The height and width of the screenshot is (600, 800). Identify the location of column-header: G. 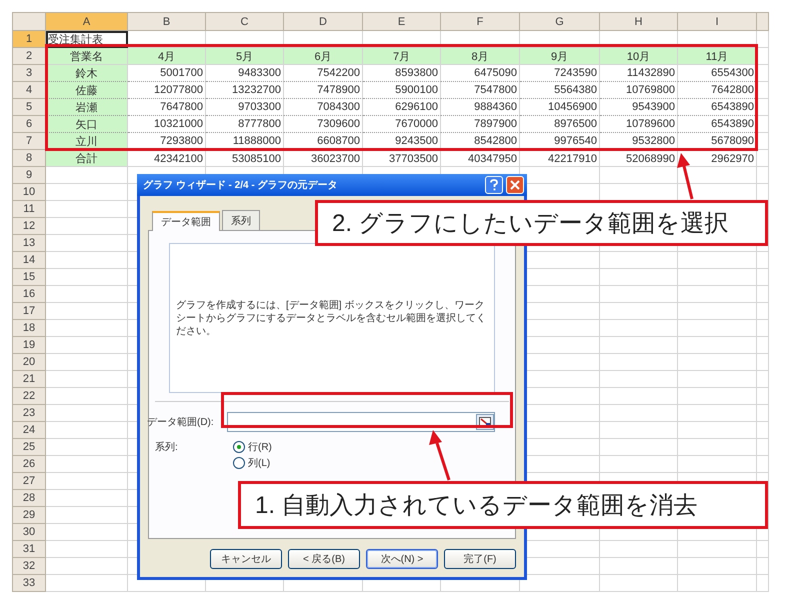
(560, 22).